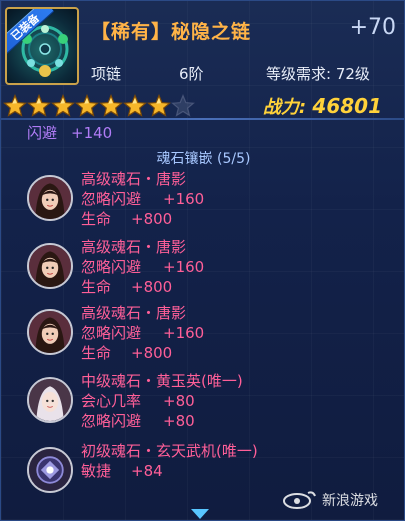 The image size is (405, 521). I want to click on sina-eye-logo, so click(299, 500).